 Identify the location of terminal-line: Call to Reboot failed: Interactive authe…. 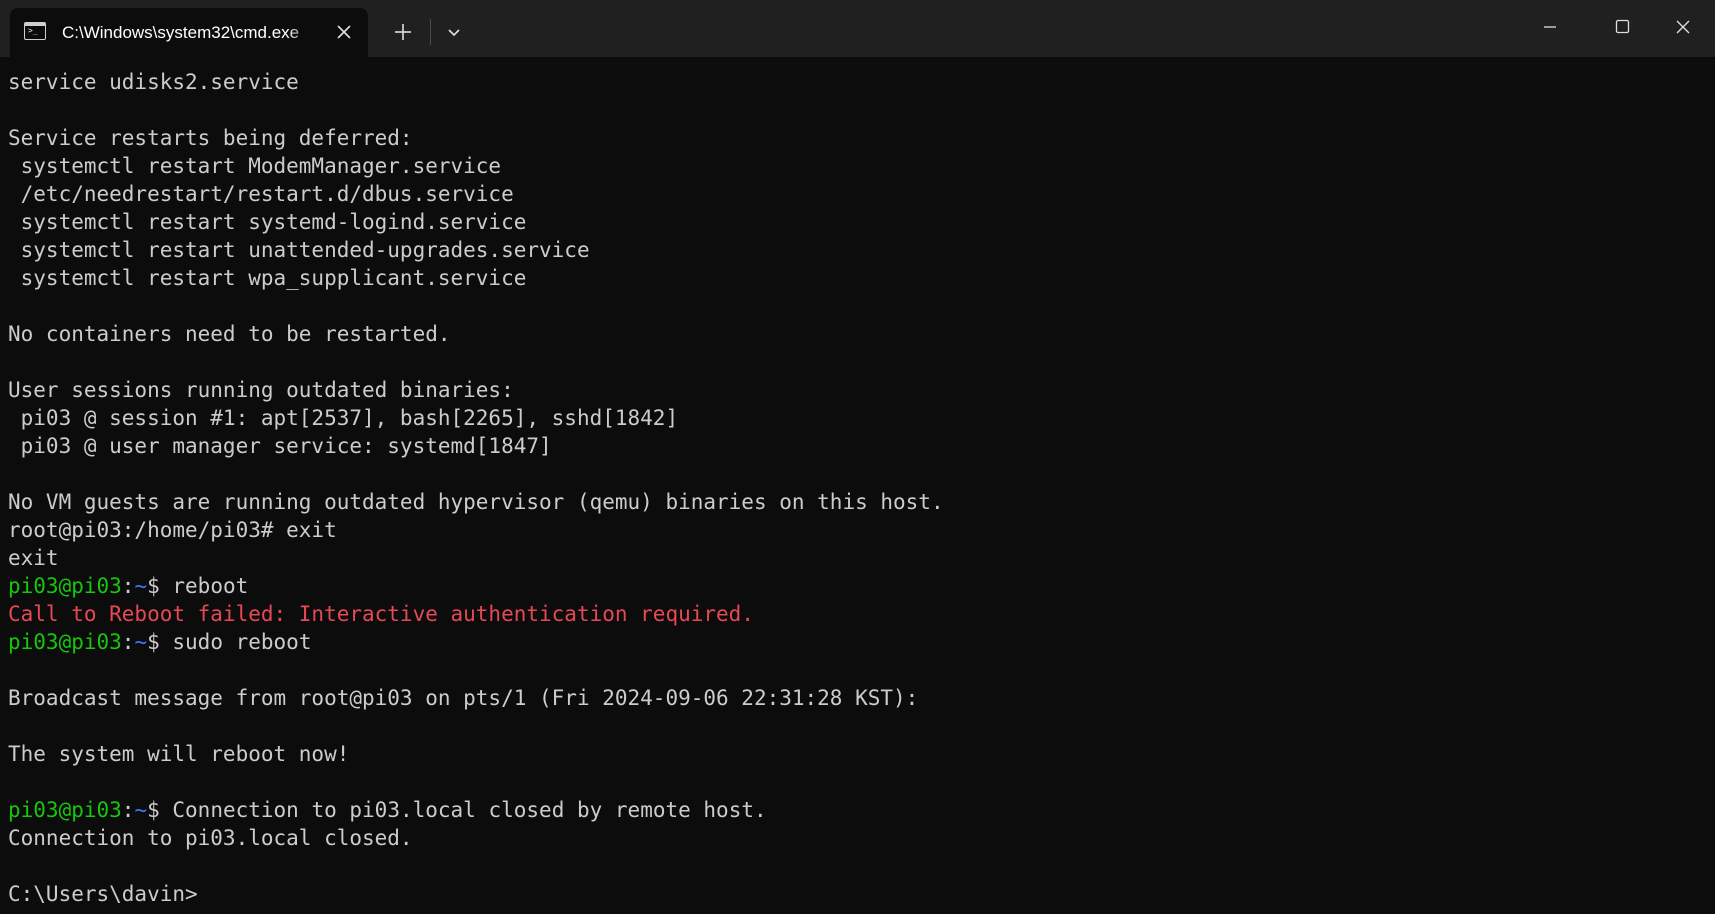
(858, 614).